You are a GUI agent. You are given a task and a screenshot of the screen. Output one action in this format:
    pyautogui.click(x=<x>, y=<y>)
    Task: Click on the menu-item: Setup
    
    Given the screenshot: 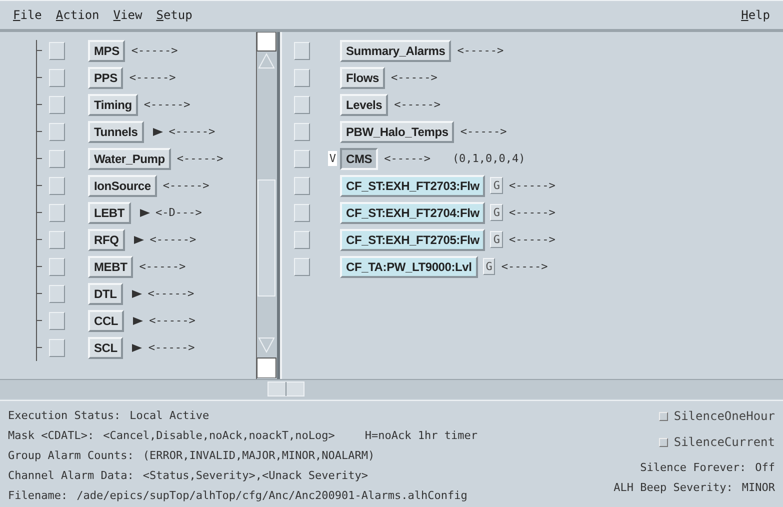 What is the action you would take?
    pyautogui.click(x=174, y=15)
    